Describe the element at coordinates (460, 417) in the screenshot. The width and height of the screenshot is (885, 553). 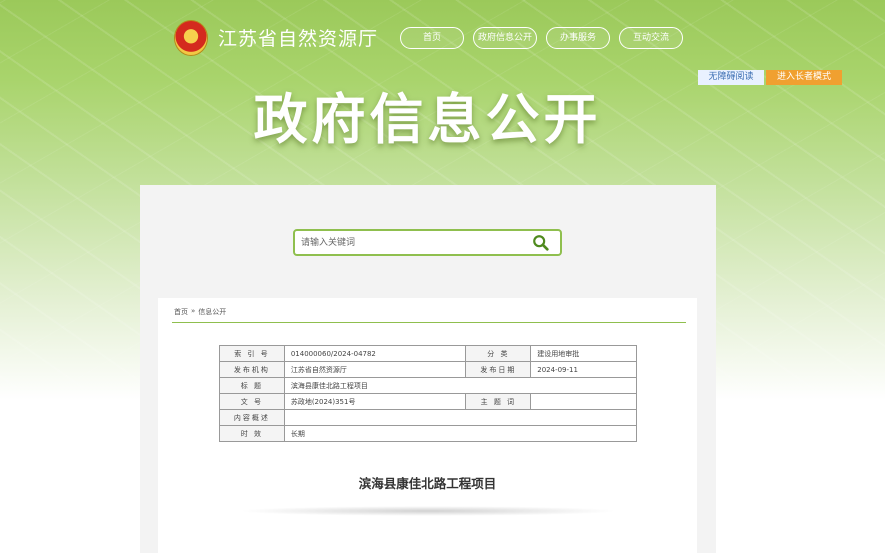
I see `summary-value` at that location.